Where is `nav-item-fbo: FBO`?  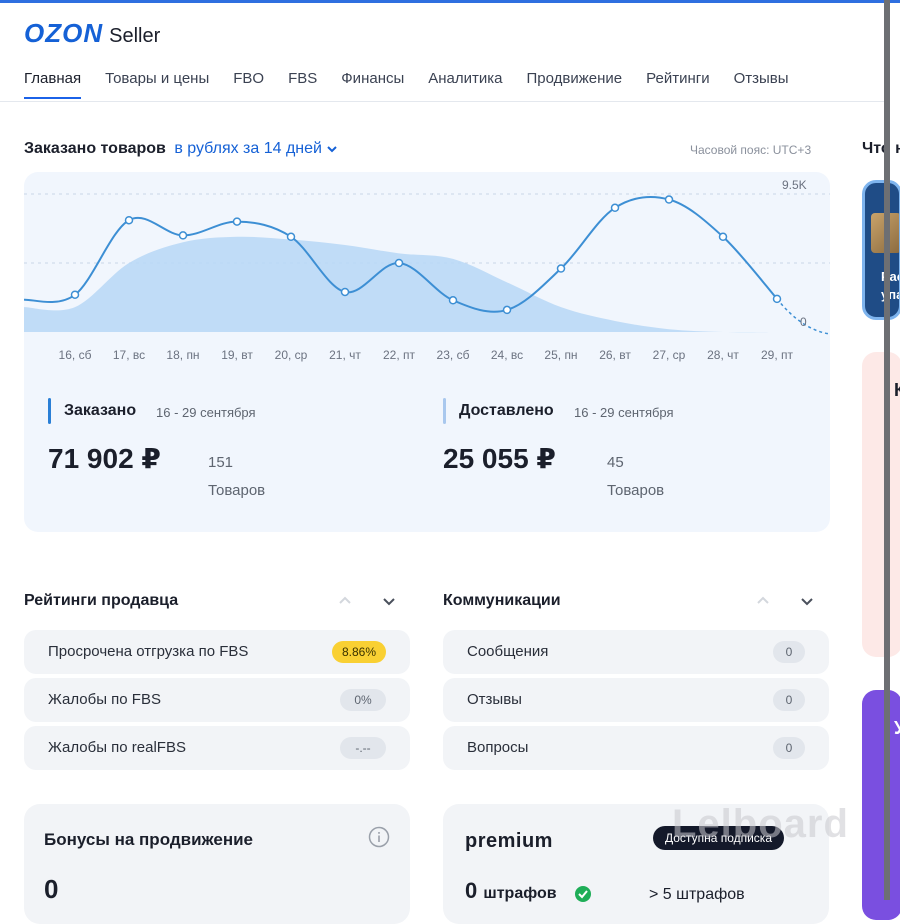 nav-item-fbo: FBO is located at coordinates (248, 84).